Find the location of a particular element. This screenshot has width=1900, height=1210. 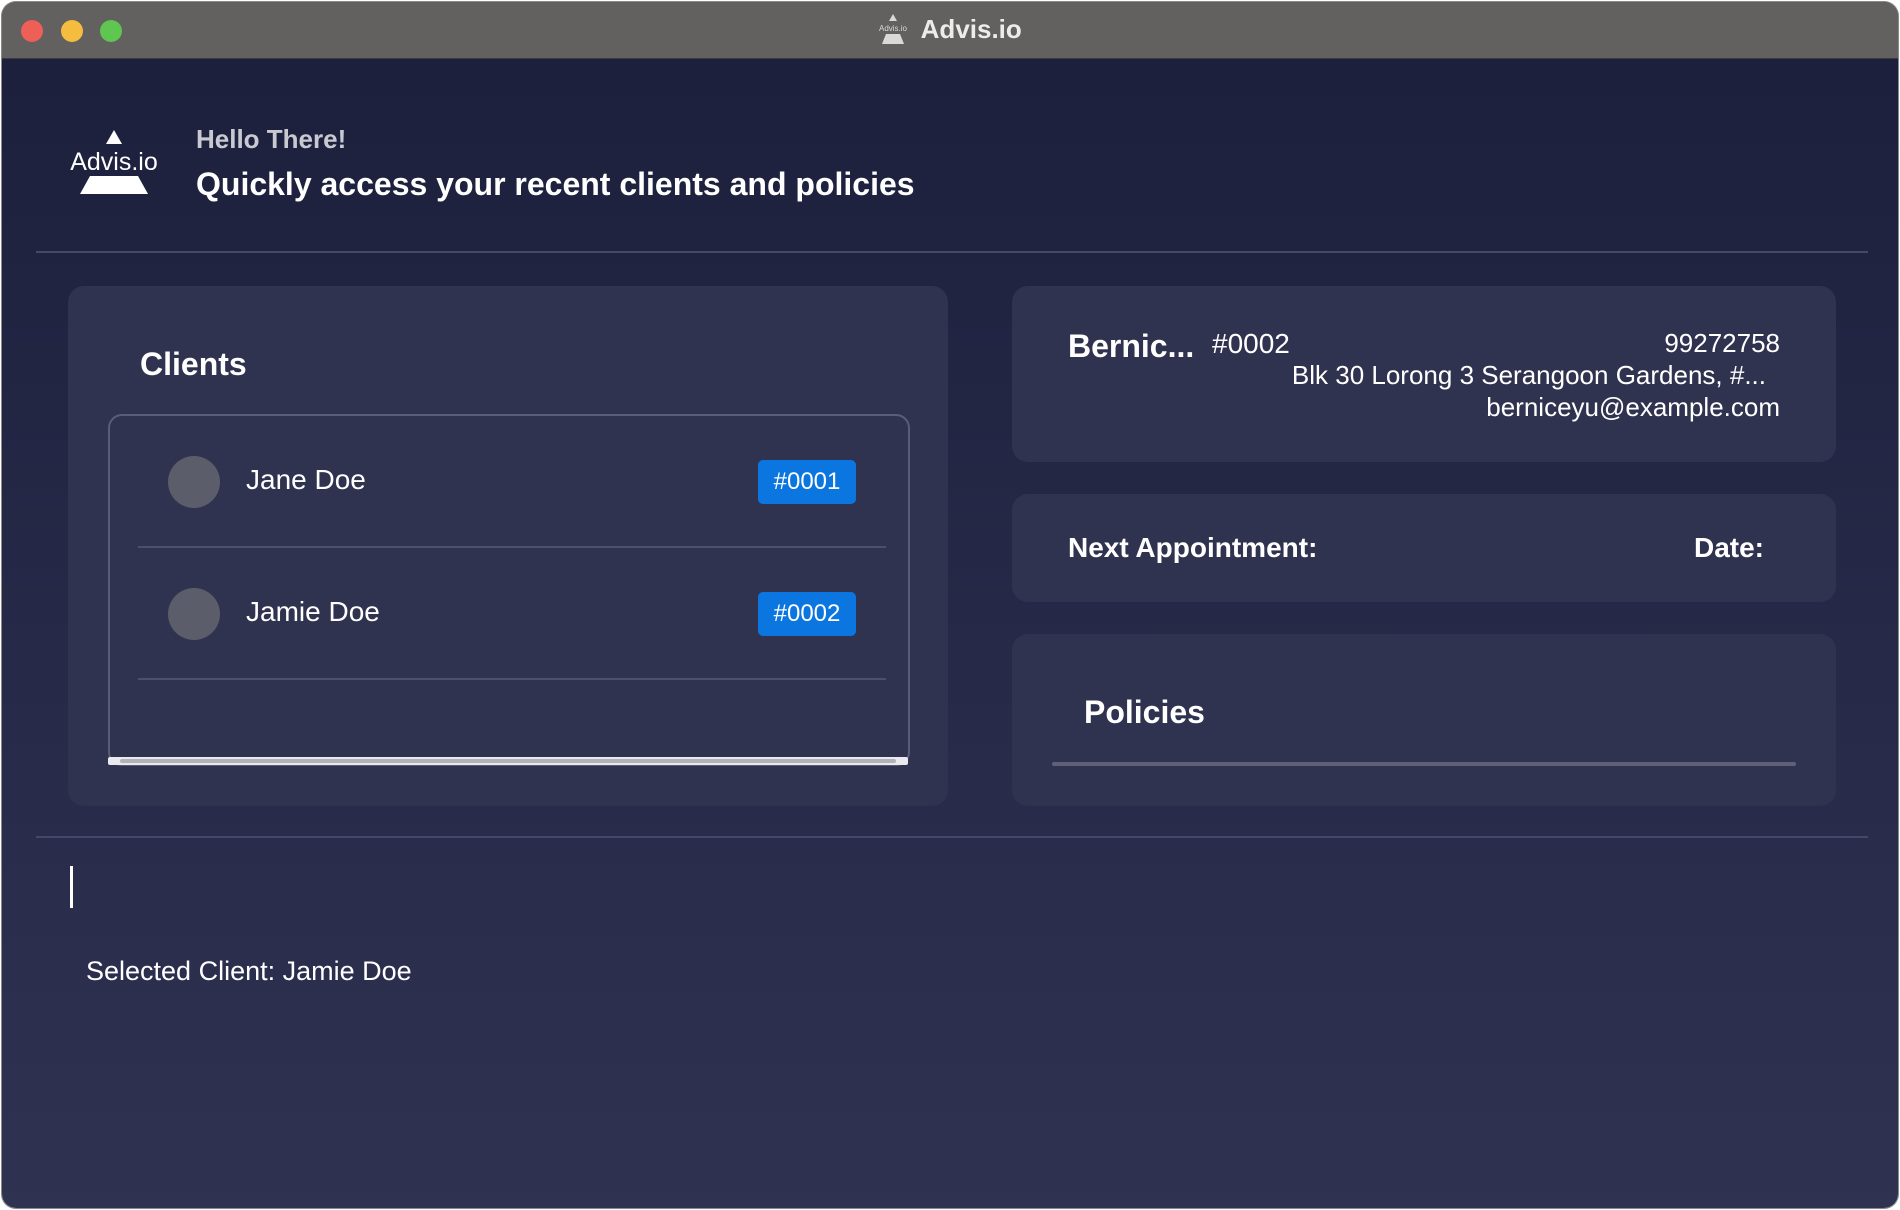

client-list: Jane Doe #0001 Jamie Doe #0002 is located at coordinates (509, 590).